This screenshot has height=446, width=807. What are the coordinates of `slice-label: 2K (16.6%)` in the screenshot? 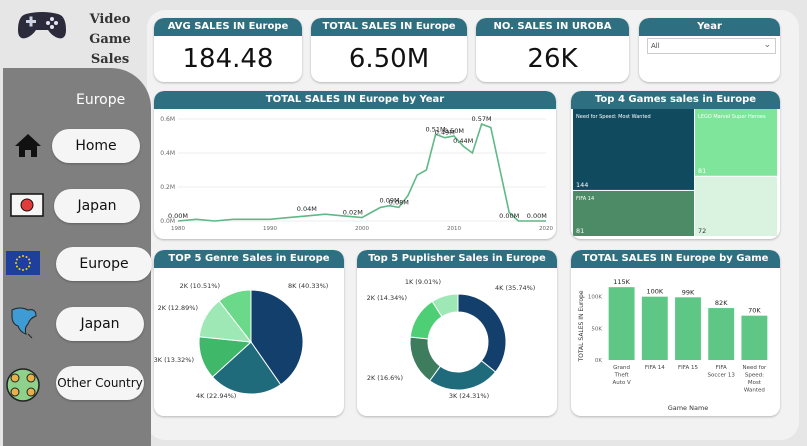 It's located at (385, 378).